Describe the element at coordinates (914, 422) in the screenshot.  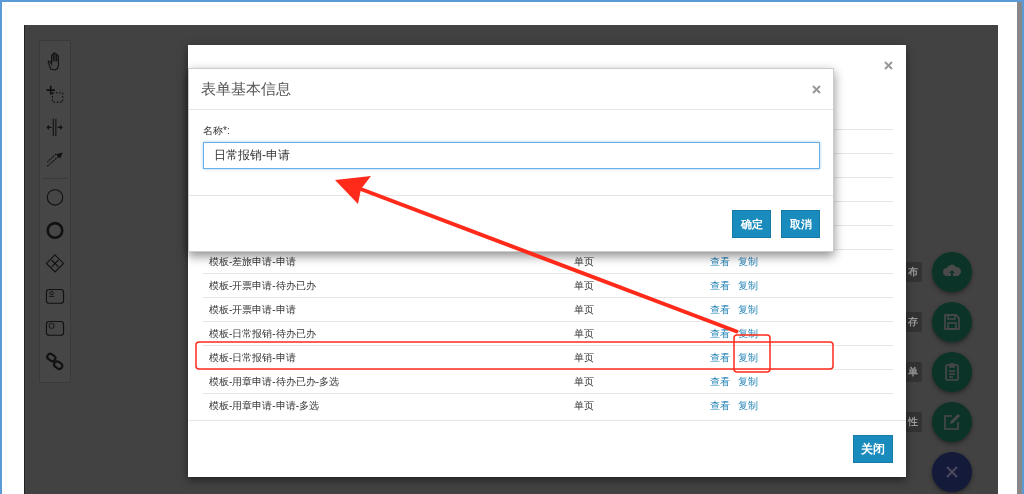
I see `action-label: 性` at that location.